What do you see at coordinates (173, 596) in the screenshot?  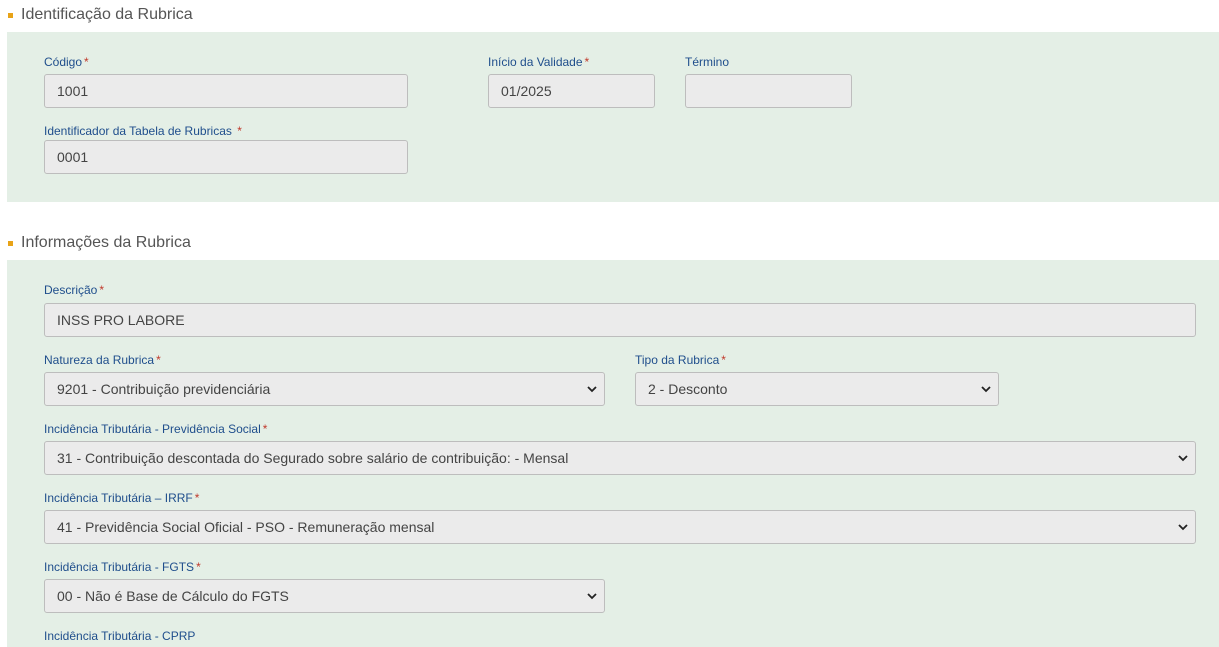 I see `inc-fgts-select-value: 00 - Não é Base de Cálculo do FGTS` at bounding box center [173, 596].